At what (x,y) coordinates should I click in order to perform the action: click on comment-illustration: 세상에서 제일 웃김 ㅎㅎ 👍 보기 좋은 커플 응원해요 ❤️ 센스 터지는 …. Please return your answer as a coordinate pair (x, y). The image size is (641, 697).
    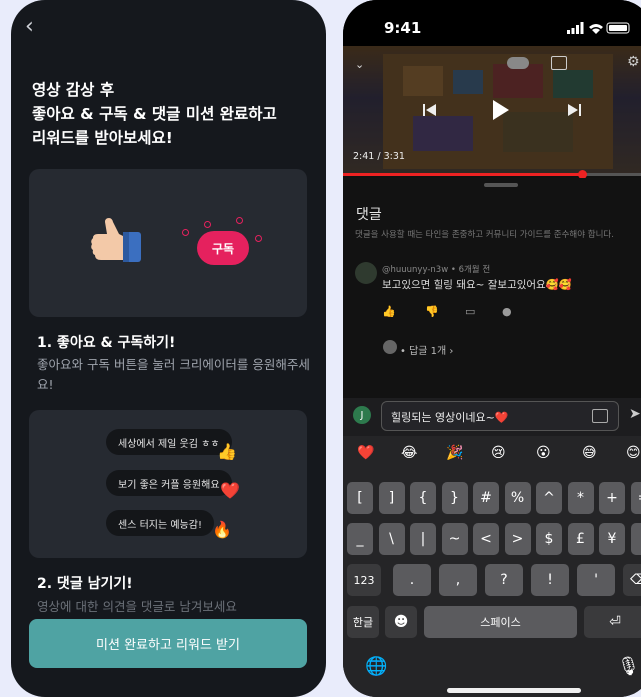
    Looking at the image, I should click on (168, 484).